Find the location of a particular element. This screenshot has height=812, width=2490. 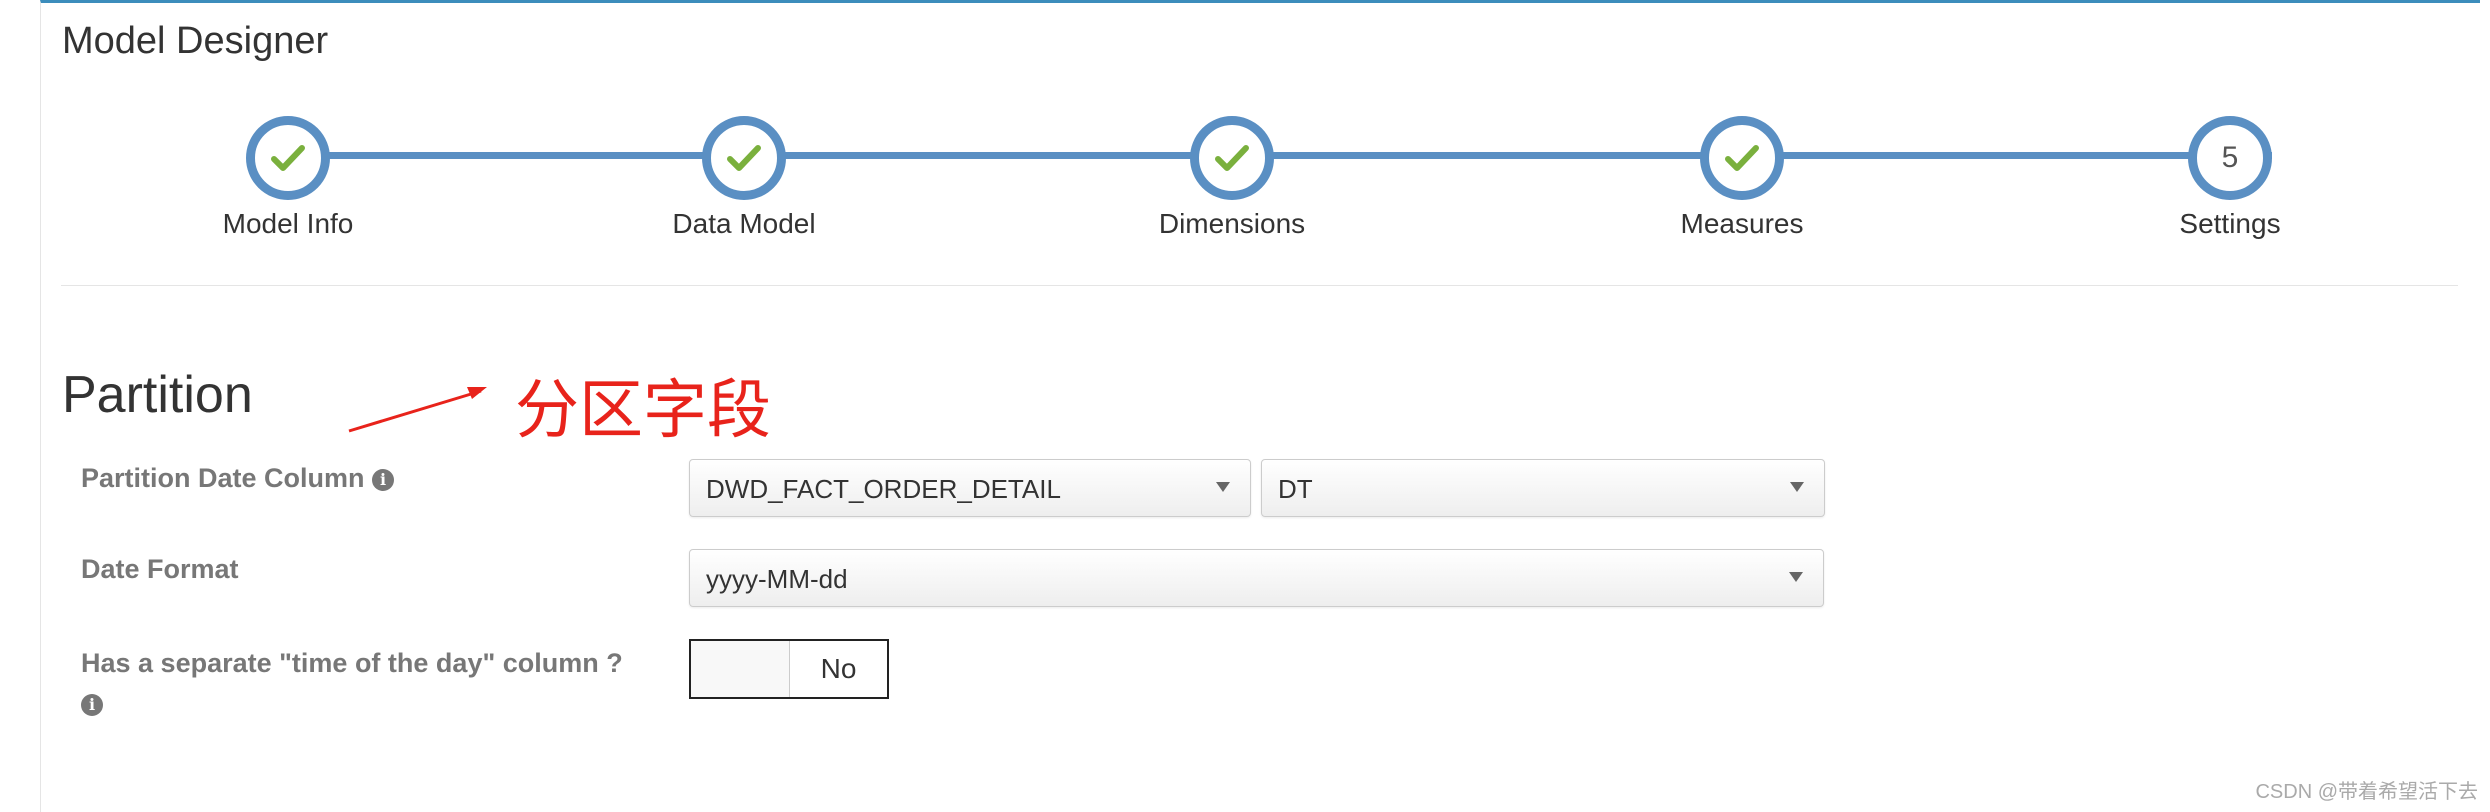

step-circle-current: 5 is located at coordinates (2230, 158).